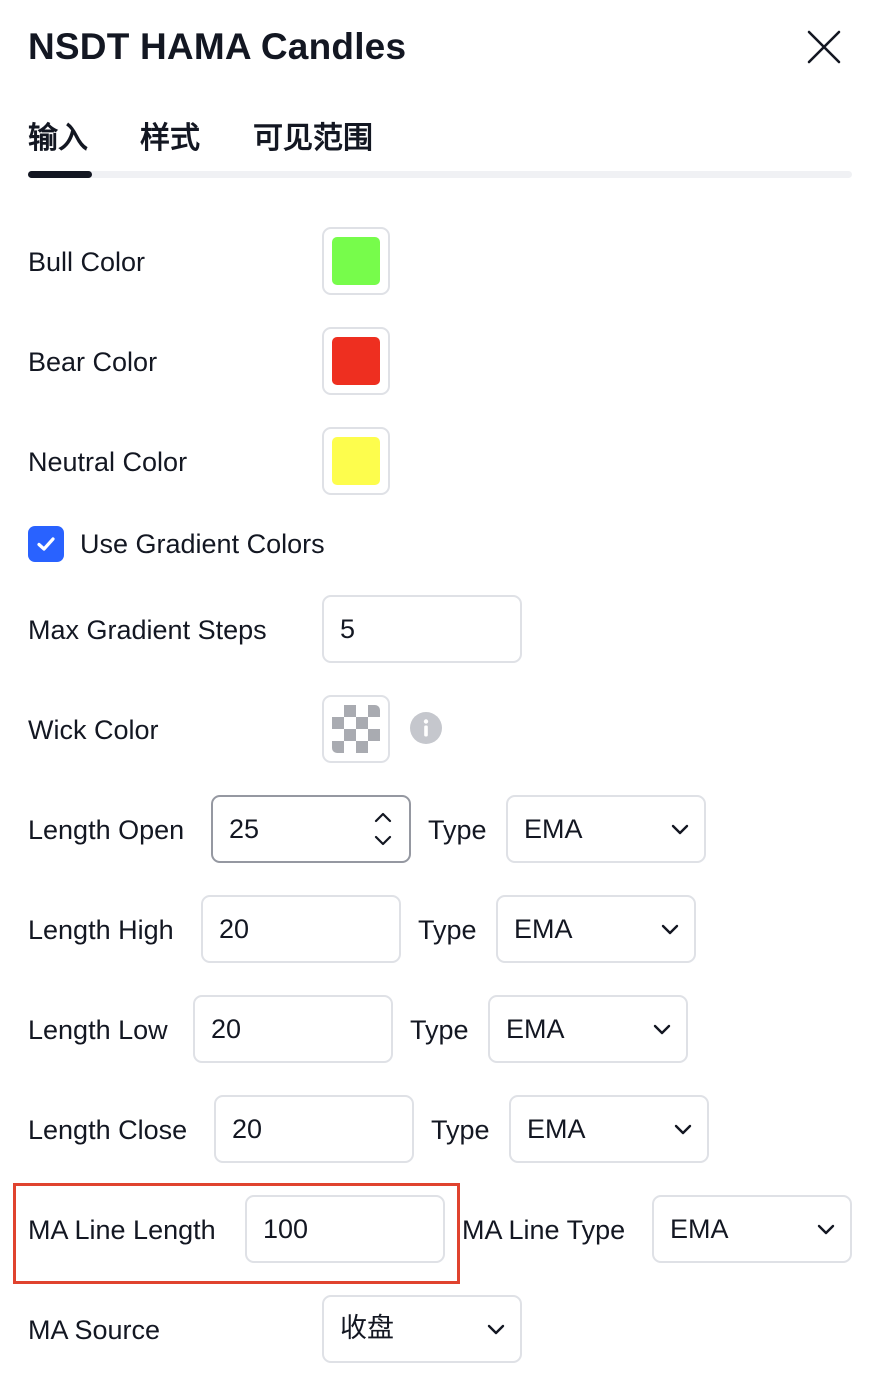 This screenshot has width=884, height=1378. What do you see at coordinates (202, 544) in the screenshot?
I see `gradient-checkbox-label: Use Gradient Colors` at bounding box center [202, 544].